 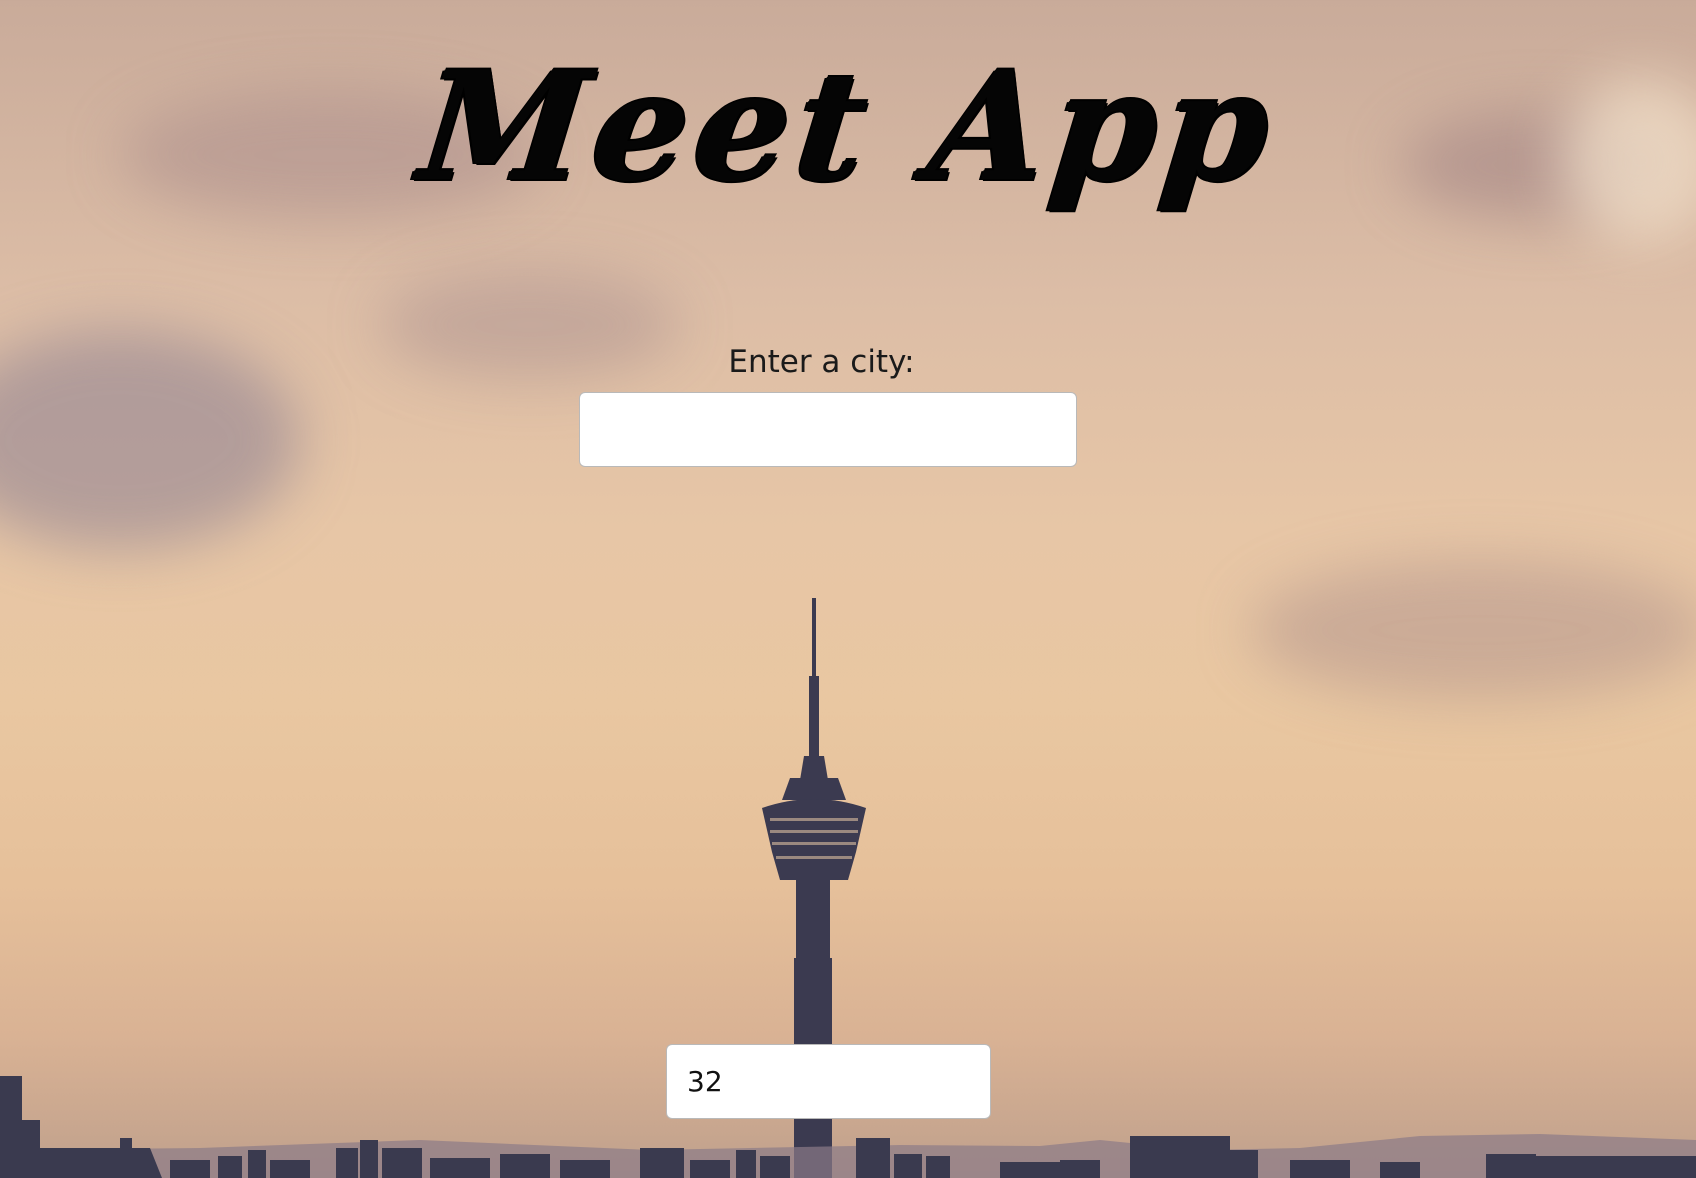 What do you see at coordinates (821, 362) in the screenshot?
I see `city-search-label: Enter a city:` at bounding box center [821, 362].